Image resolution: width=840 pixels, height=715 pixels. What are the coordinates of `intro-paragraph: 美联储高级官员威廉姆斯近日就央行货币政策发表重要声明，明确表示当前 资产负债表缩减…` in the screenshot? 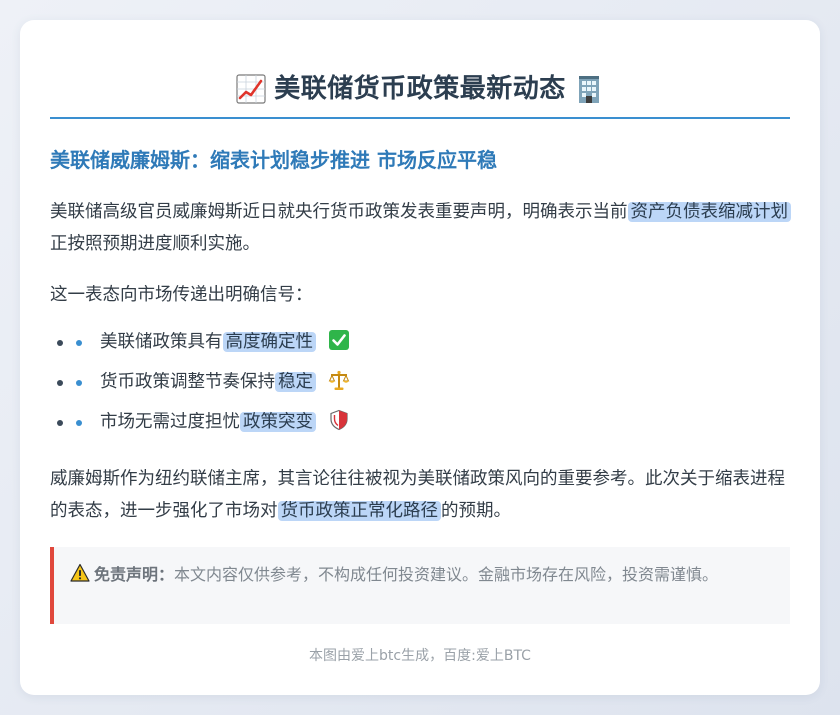 It's located at (422, 228).